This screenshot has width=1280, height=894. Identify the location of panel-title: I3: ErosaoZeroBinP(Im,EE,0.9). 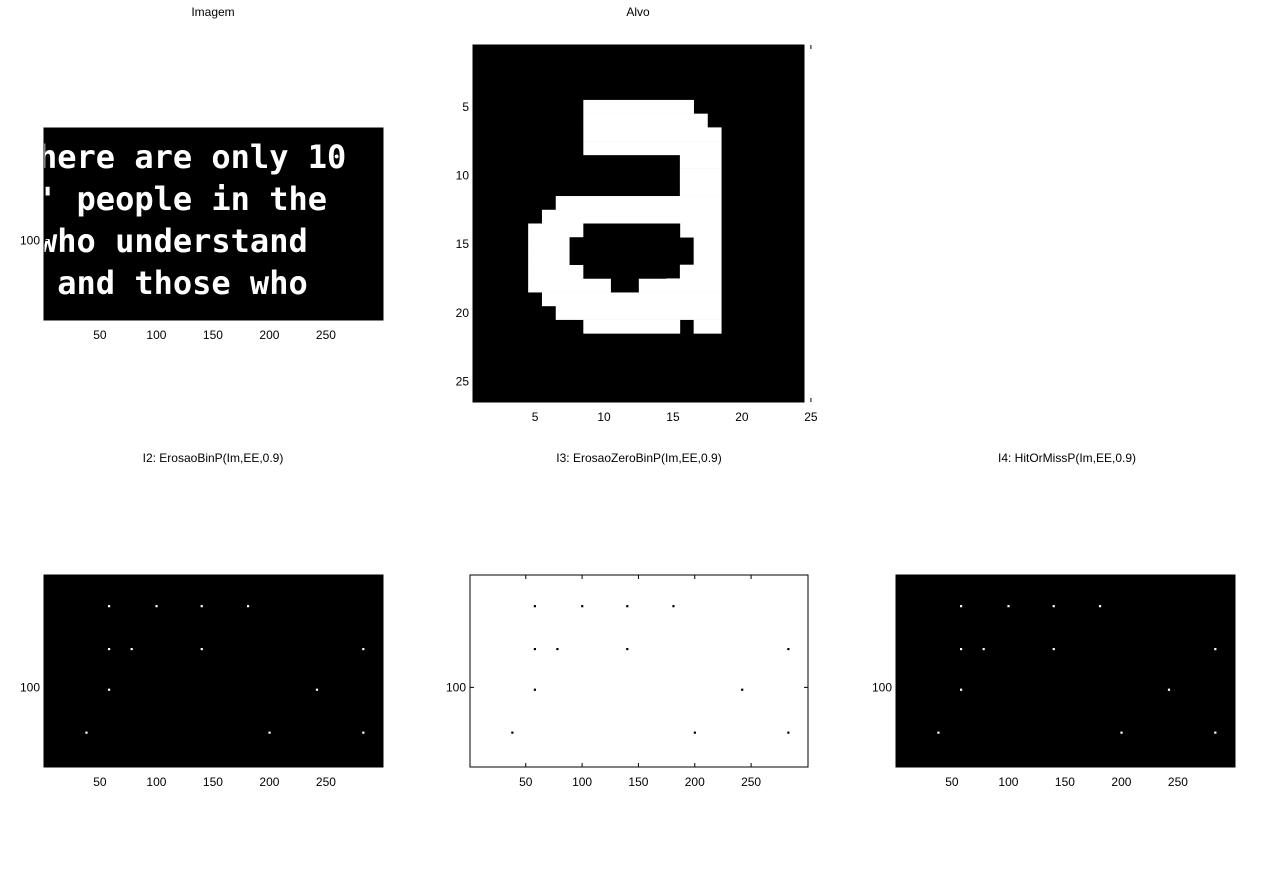
(638, 458).